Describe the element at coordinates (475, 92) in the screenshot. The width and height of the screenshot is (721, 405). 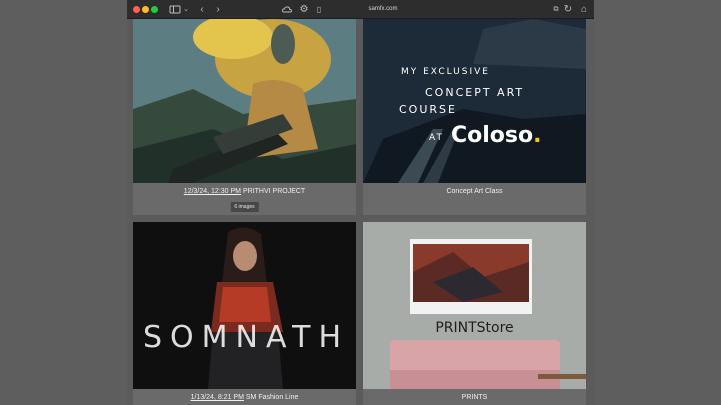
I see `overlay-line2: CONCEPT ART` at that location.